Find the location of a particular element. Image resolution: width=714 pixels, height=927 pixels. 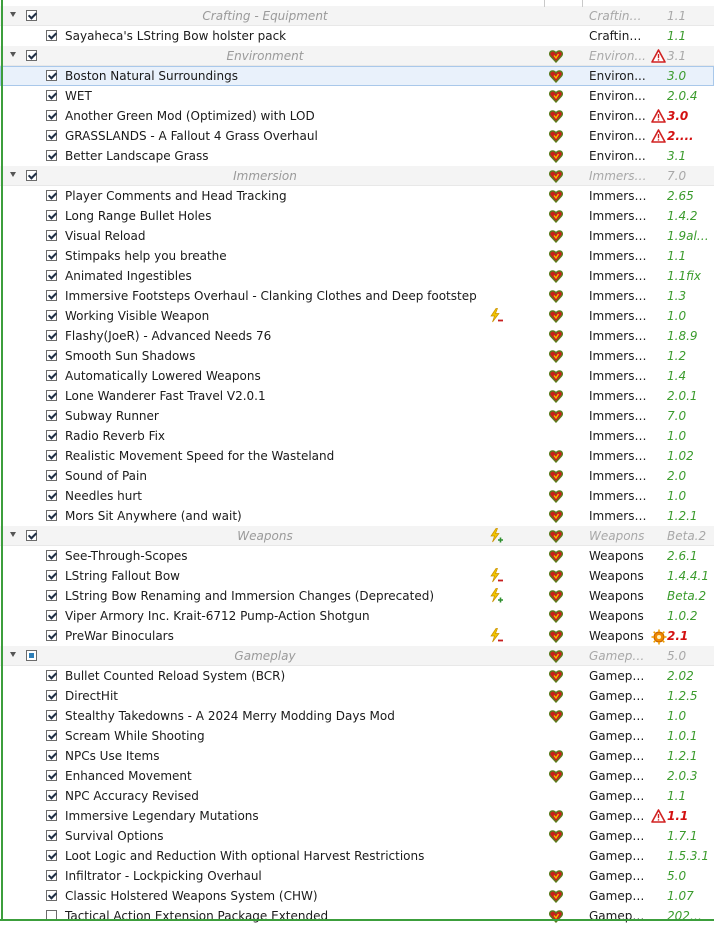

mod-row: Animated Ingestibles Immersion 1.1fix is located at coordinates (357, 276).